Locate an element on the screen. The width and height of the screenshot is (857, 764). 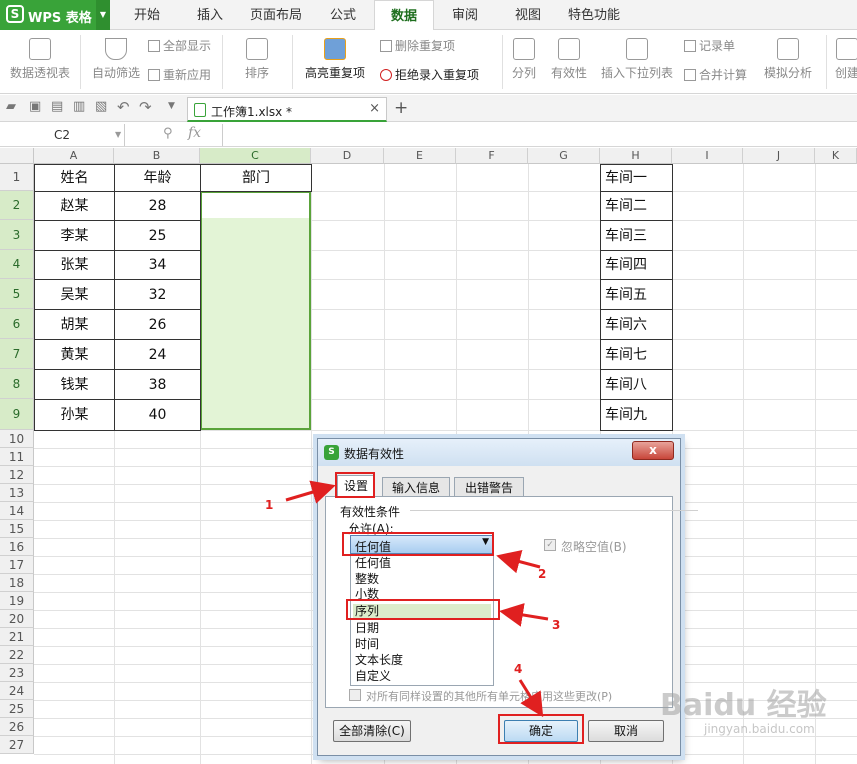
what-if-button: 模拟分析 is located at coordinates (788, 56).